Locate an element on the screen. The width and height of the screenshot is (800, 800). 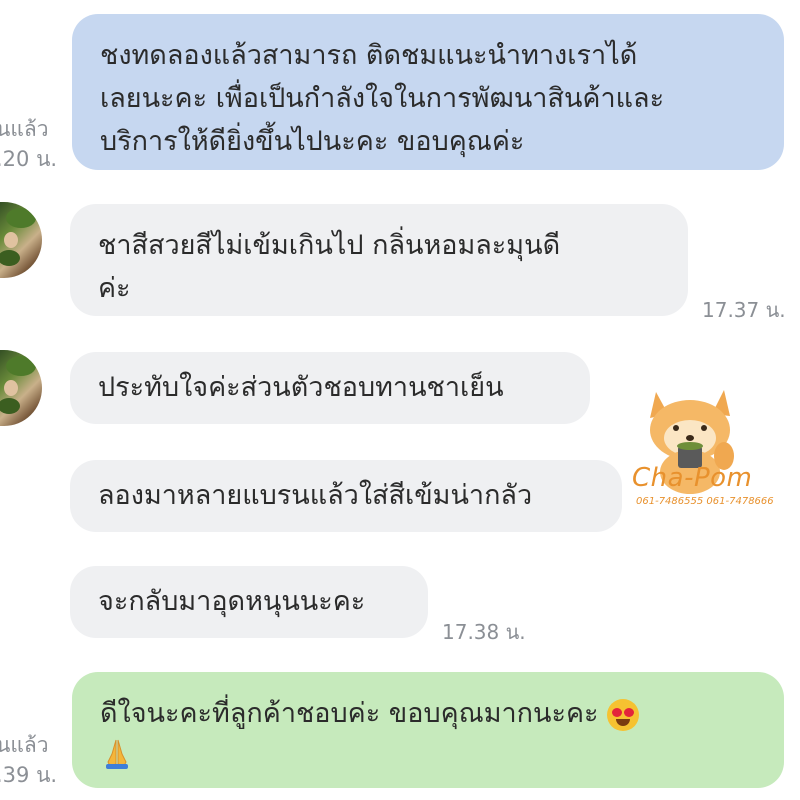
watermark-phones: 061-7486555 061-7478666 is located at coordinates (705, 501).